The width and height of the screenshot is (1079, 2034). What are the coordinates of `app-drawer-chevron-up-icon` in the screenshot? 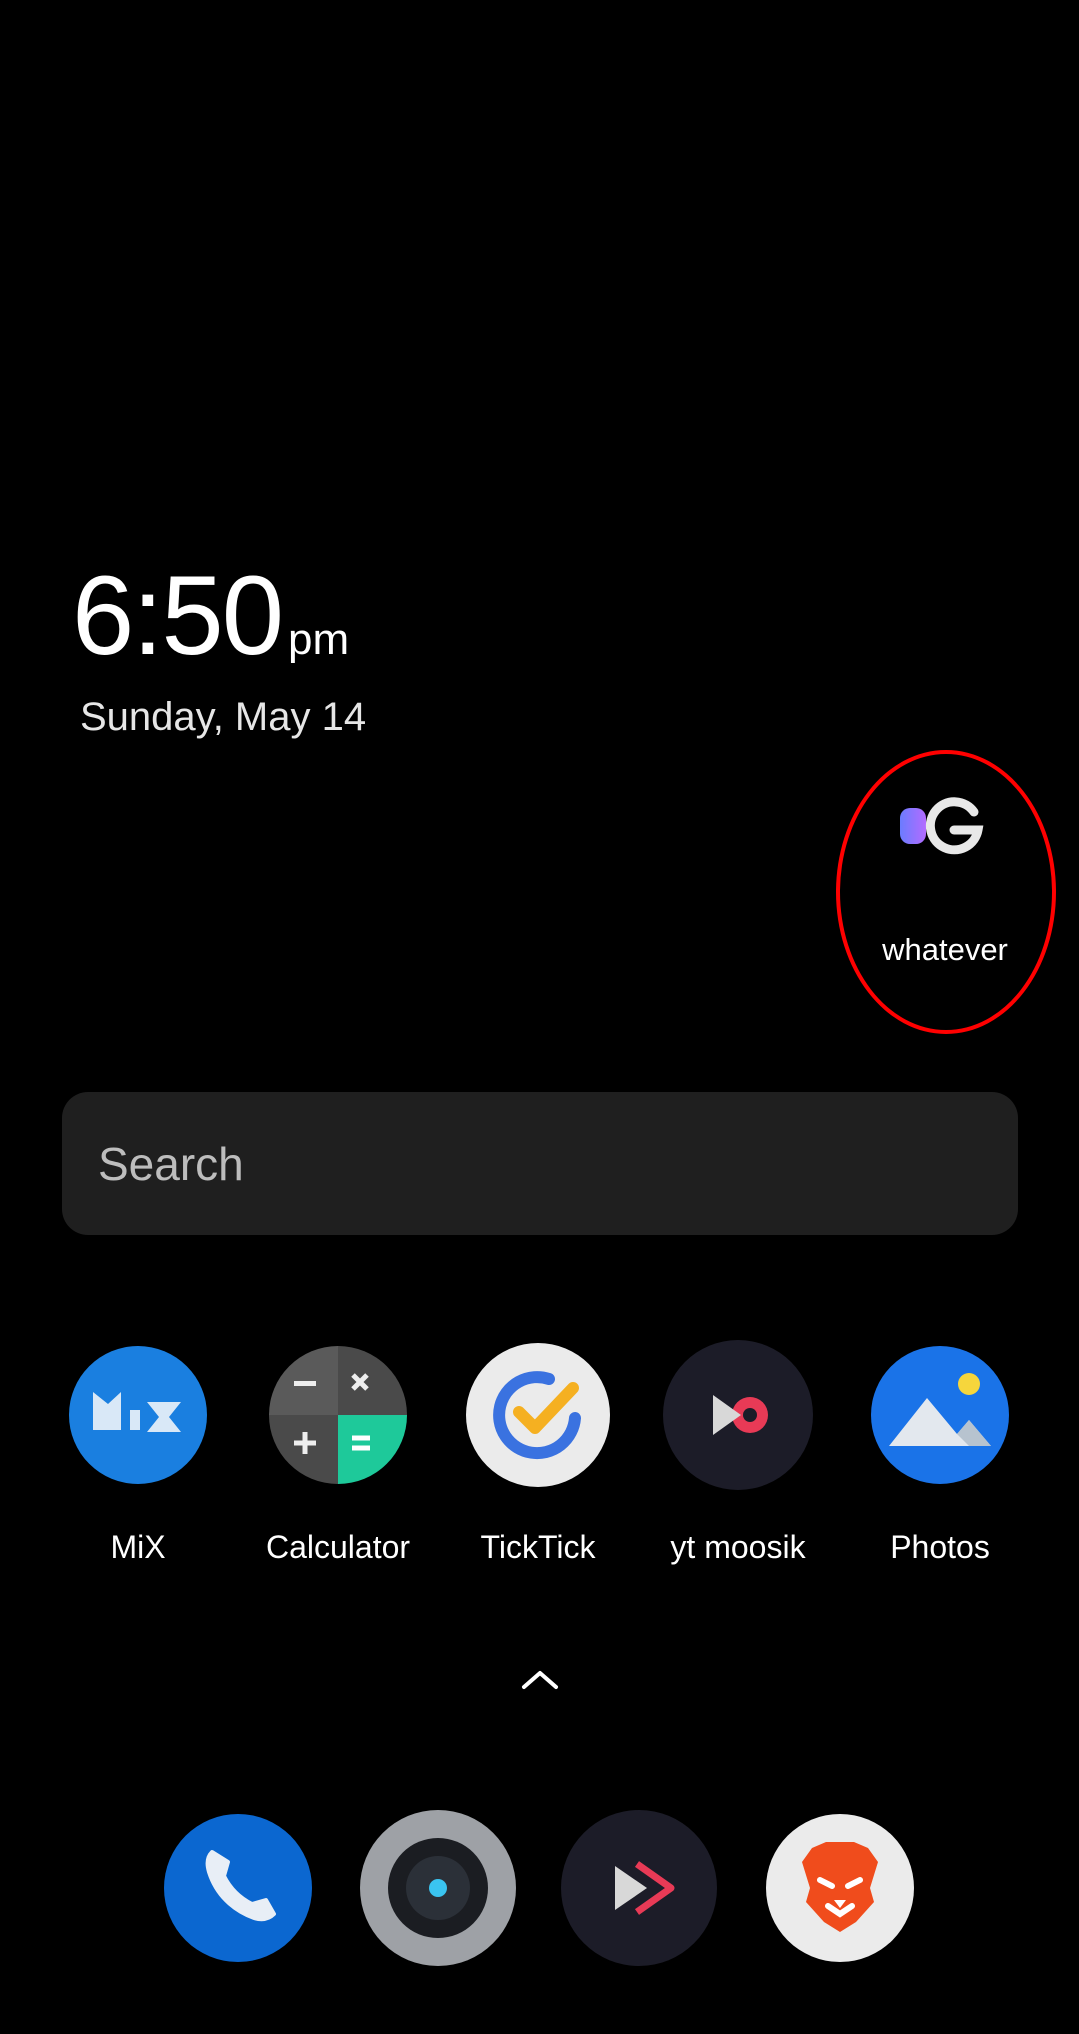 It's located at (540, 1680).